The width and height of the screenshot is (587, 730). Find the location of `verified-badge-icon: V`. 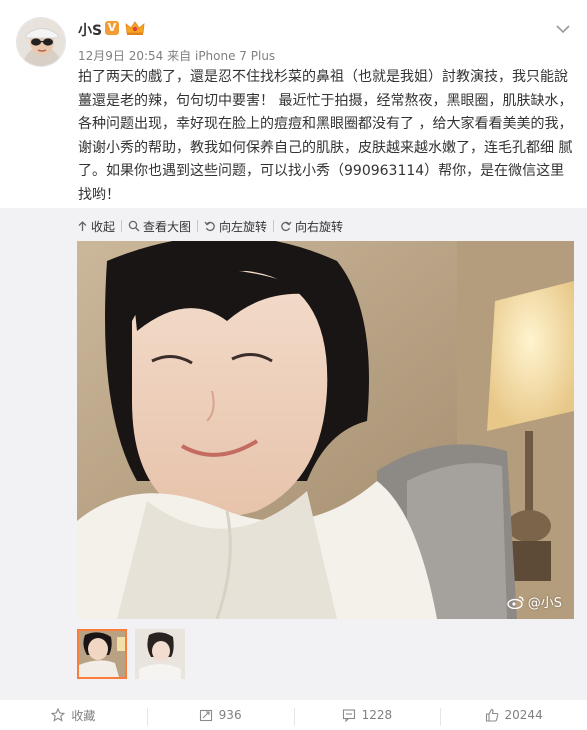

verified-badge-icon: V is located at coordinates (112, 28).